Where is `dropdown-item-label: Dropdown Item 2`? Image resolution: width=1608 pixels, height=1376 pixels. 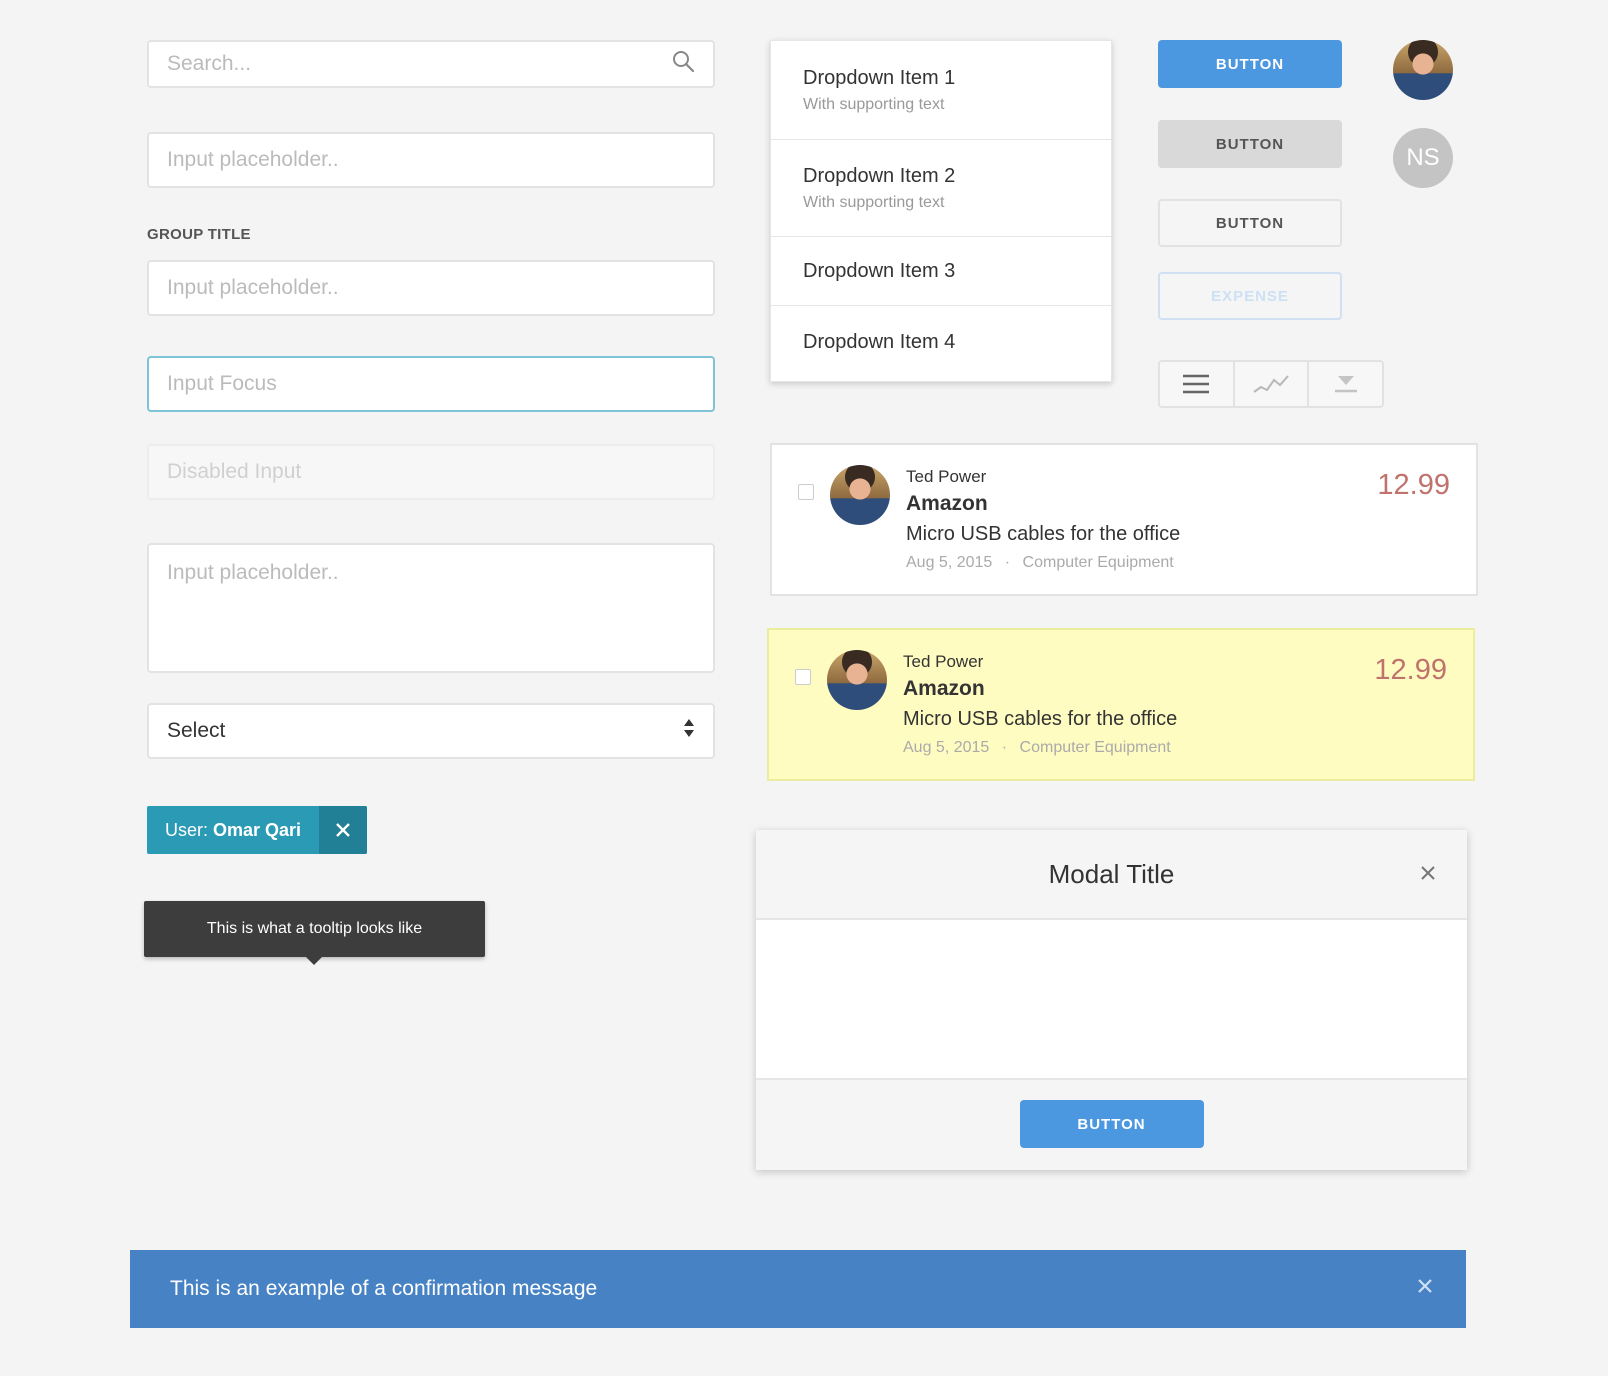
dropdown-item-label: Dropdown Item 2 is located at coordinates (879, 175).